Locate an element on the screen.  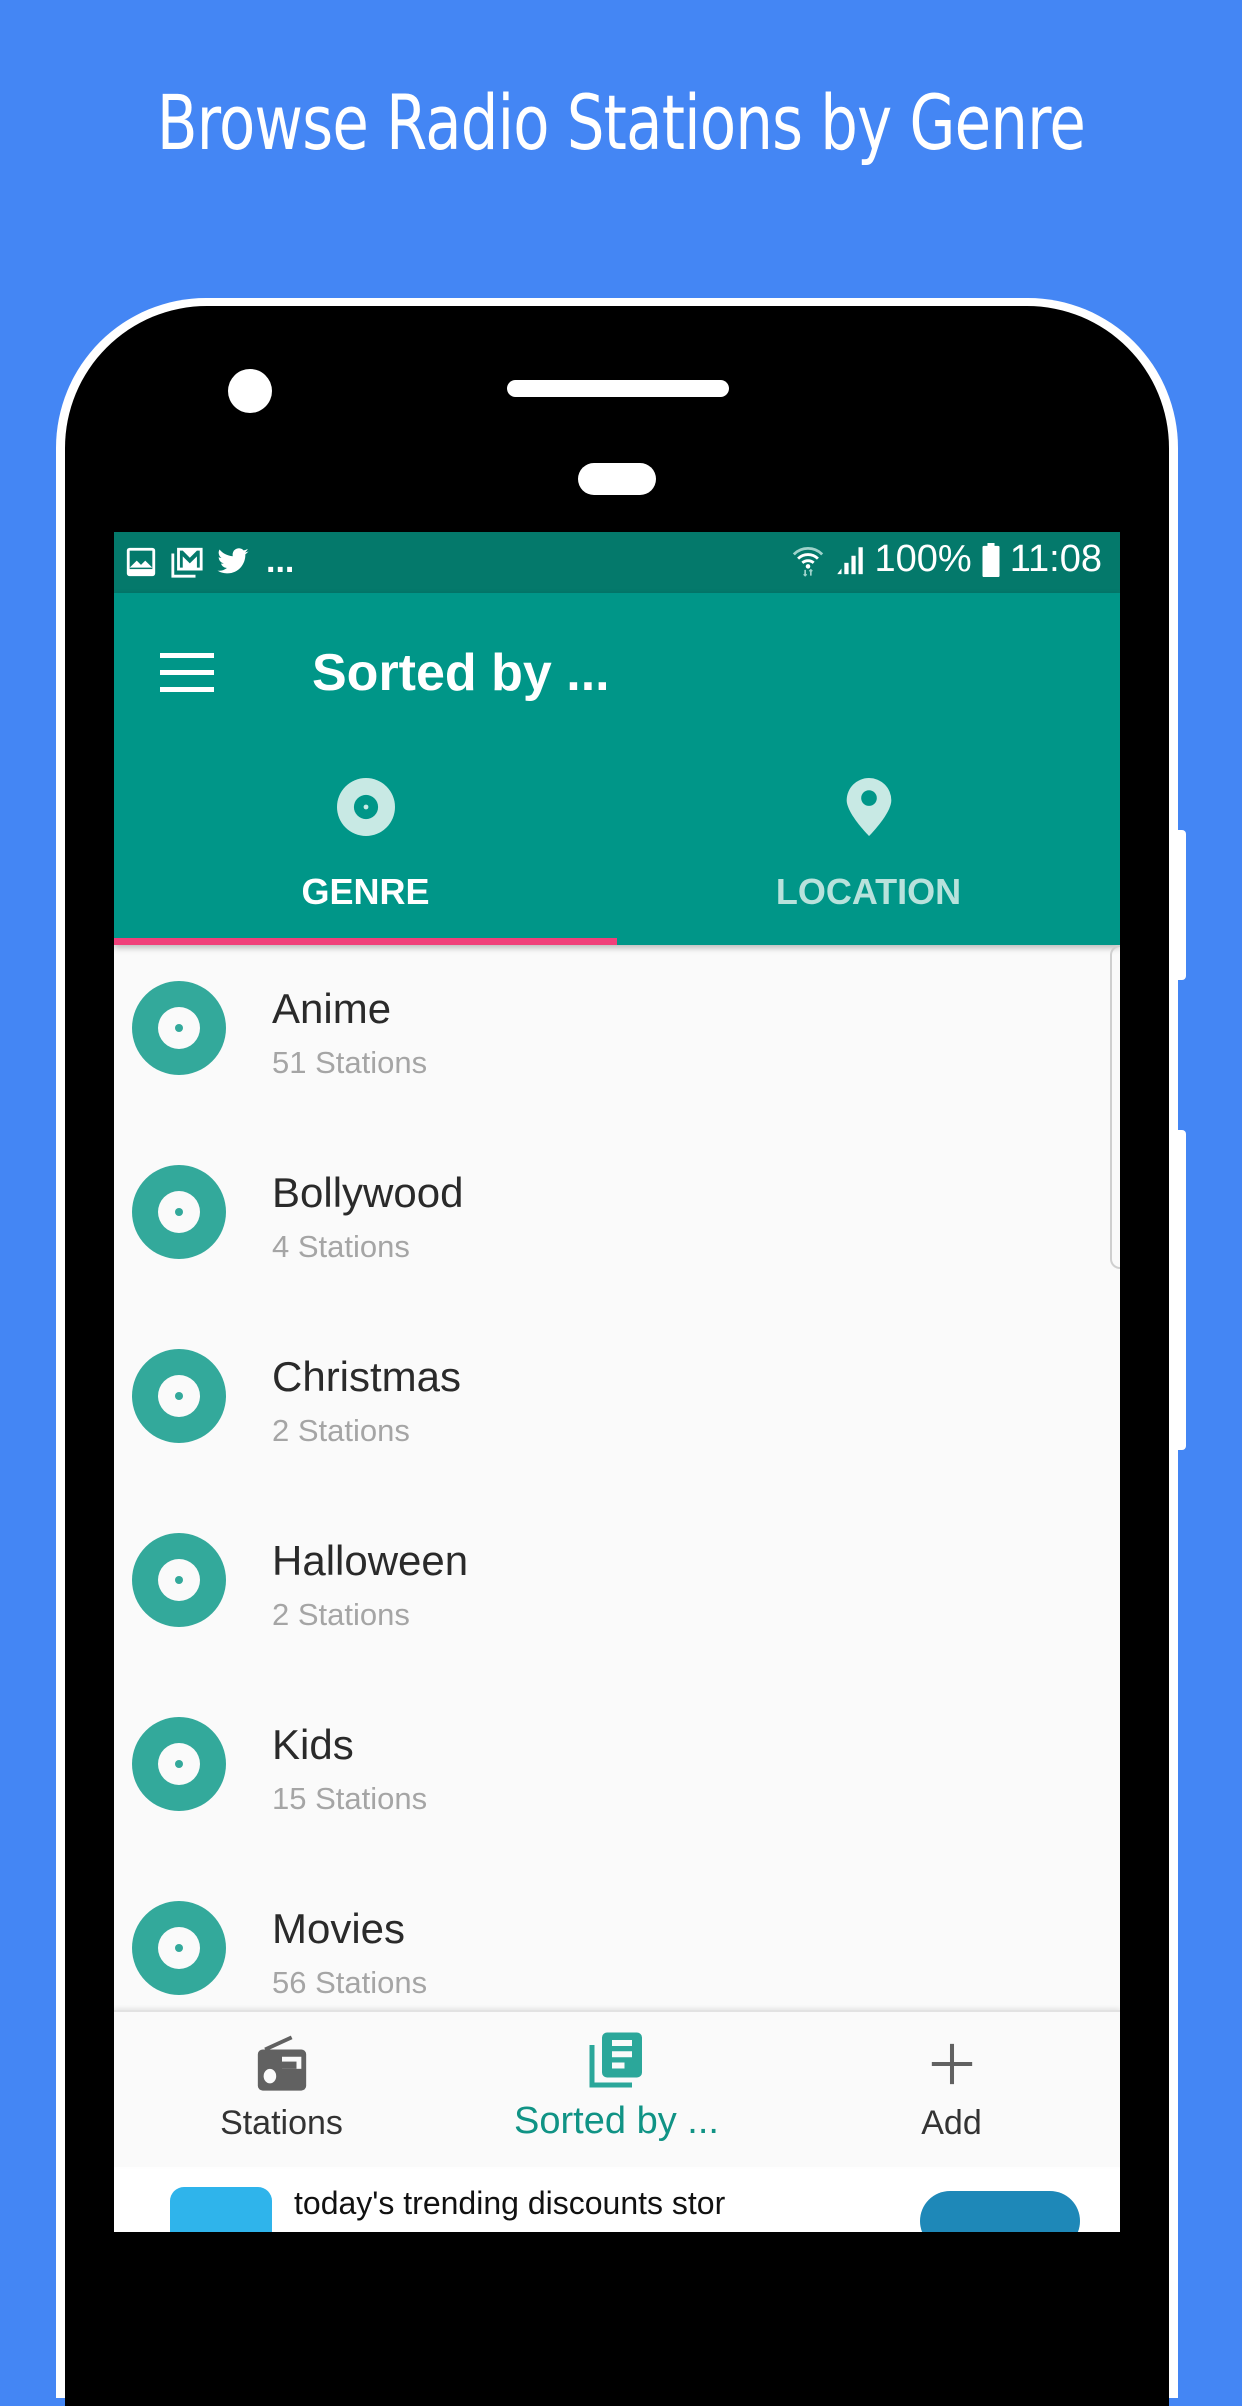
earpiece-speaker is located at coordinates (618, 388).